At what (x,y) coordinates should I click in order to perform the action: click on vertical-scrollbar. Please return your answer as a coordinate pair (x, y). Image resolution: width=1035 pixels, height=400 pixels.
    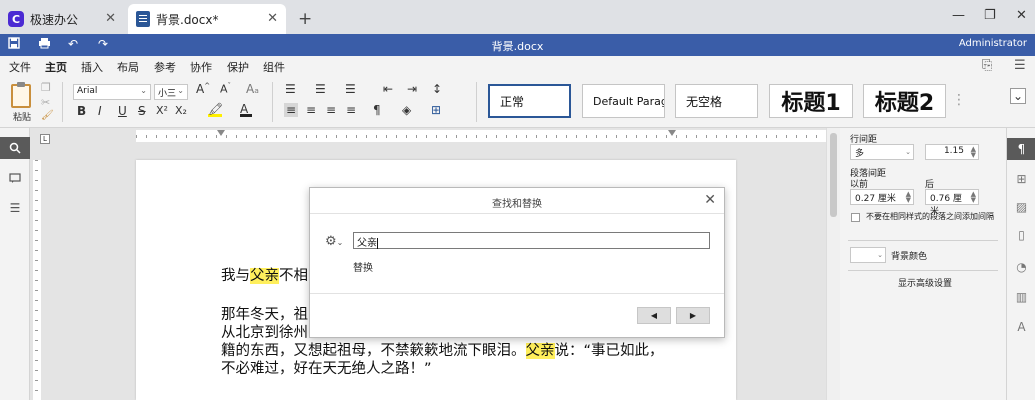
    Looking at the image, I should click on (833, 264).